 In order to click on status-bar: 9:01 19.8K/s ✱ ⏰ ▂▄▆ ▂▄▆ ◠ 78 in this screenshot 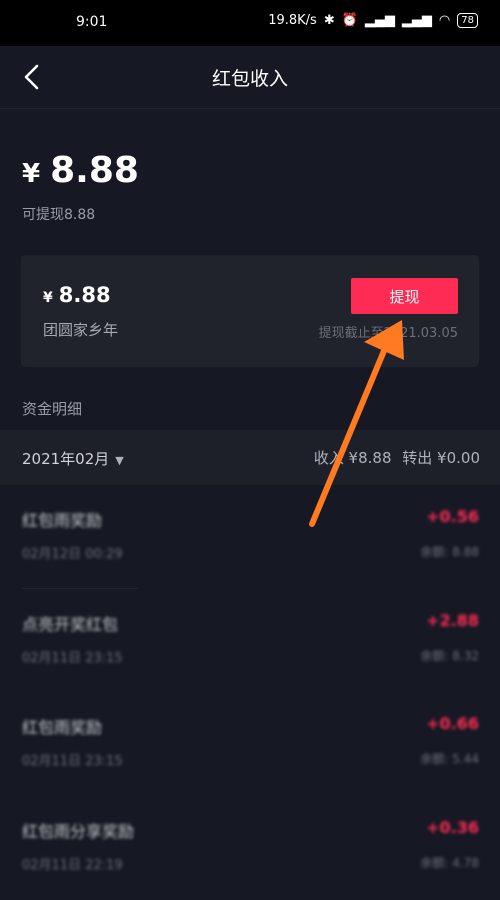, I will do `click(250, 23)`.